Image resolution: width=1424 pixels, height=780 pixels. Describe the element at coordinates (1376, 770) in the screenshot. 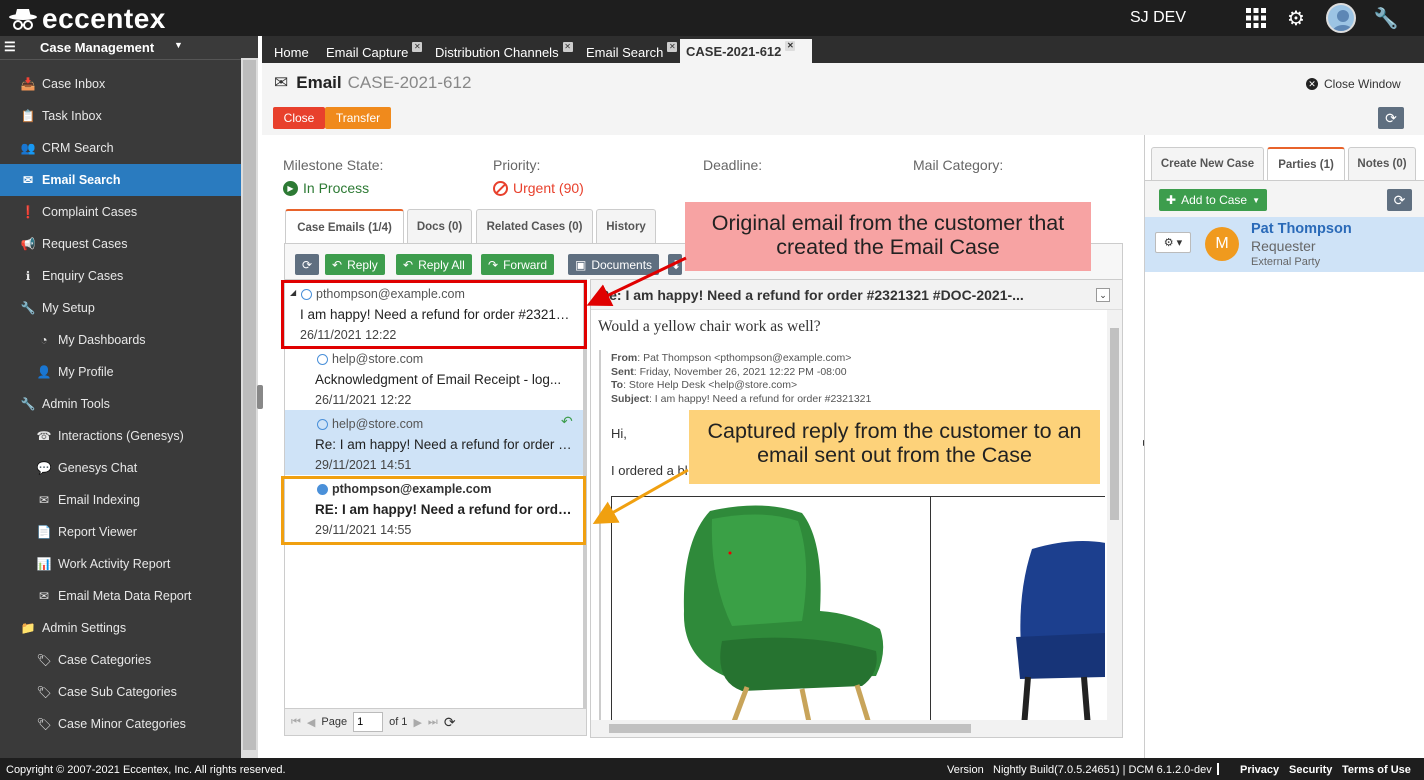

I see `terms-link: Terms of Use` at that location.